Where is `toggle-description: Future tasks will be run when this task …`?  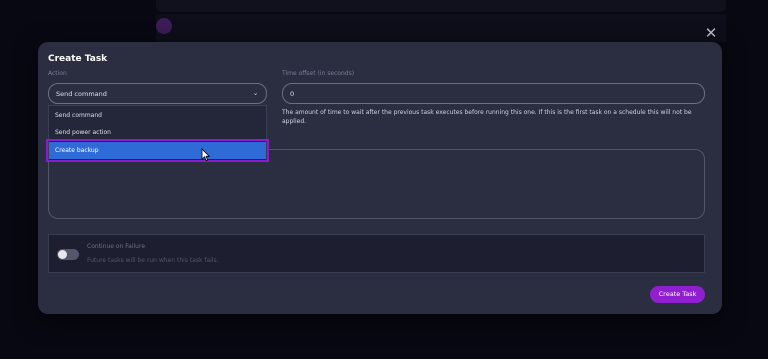
toggle-description: Future tasks will be run when this task … is located at coordinates (153, 260).